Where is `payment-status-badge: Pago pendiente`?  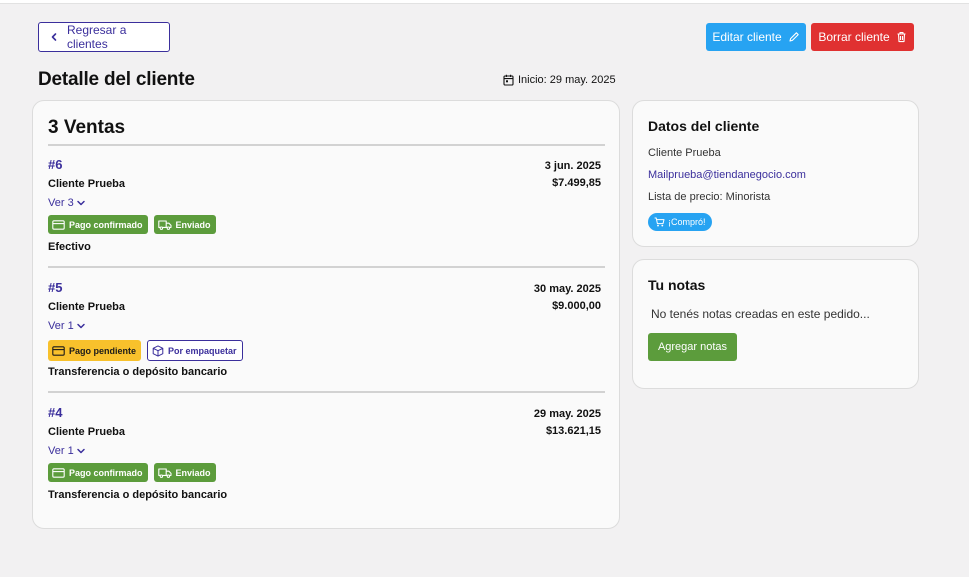 payment-status-badge: Pago pendiente is located at coordinates (95, 350).